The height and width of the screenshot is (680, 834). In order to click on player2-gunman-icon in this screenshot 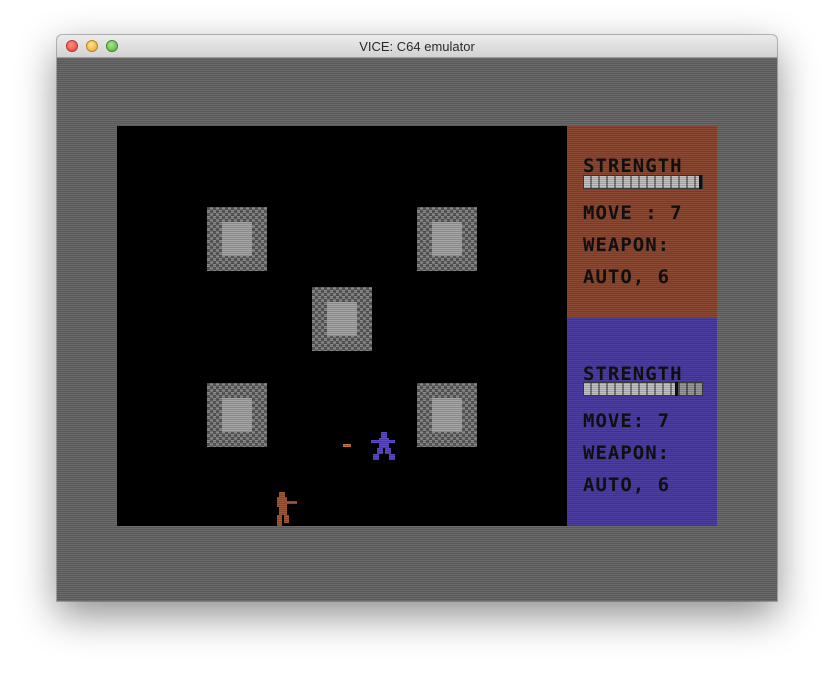, I will do `click(383, 446)`.